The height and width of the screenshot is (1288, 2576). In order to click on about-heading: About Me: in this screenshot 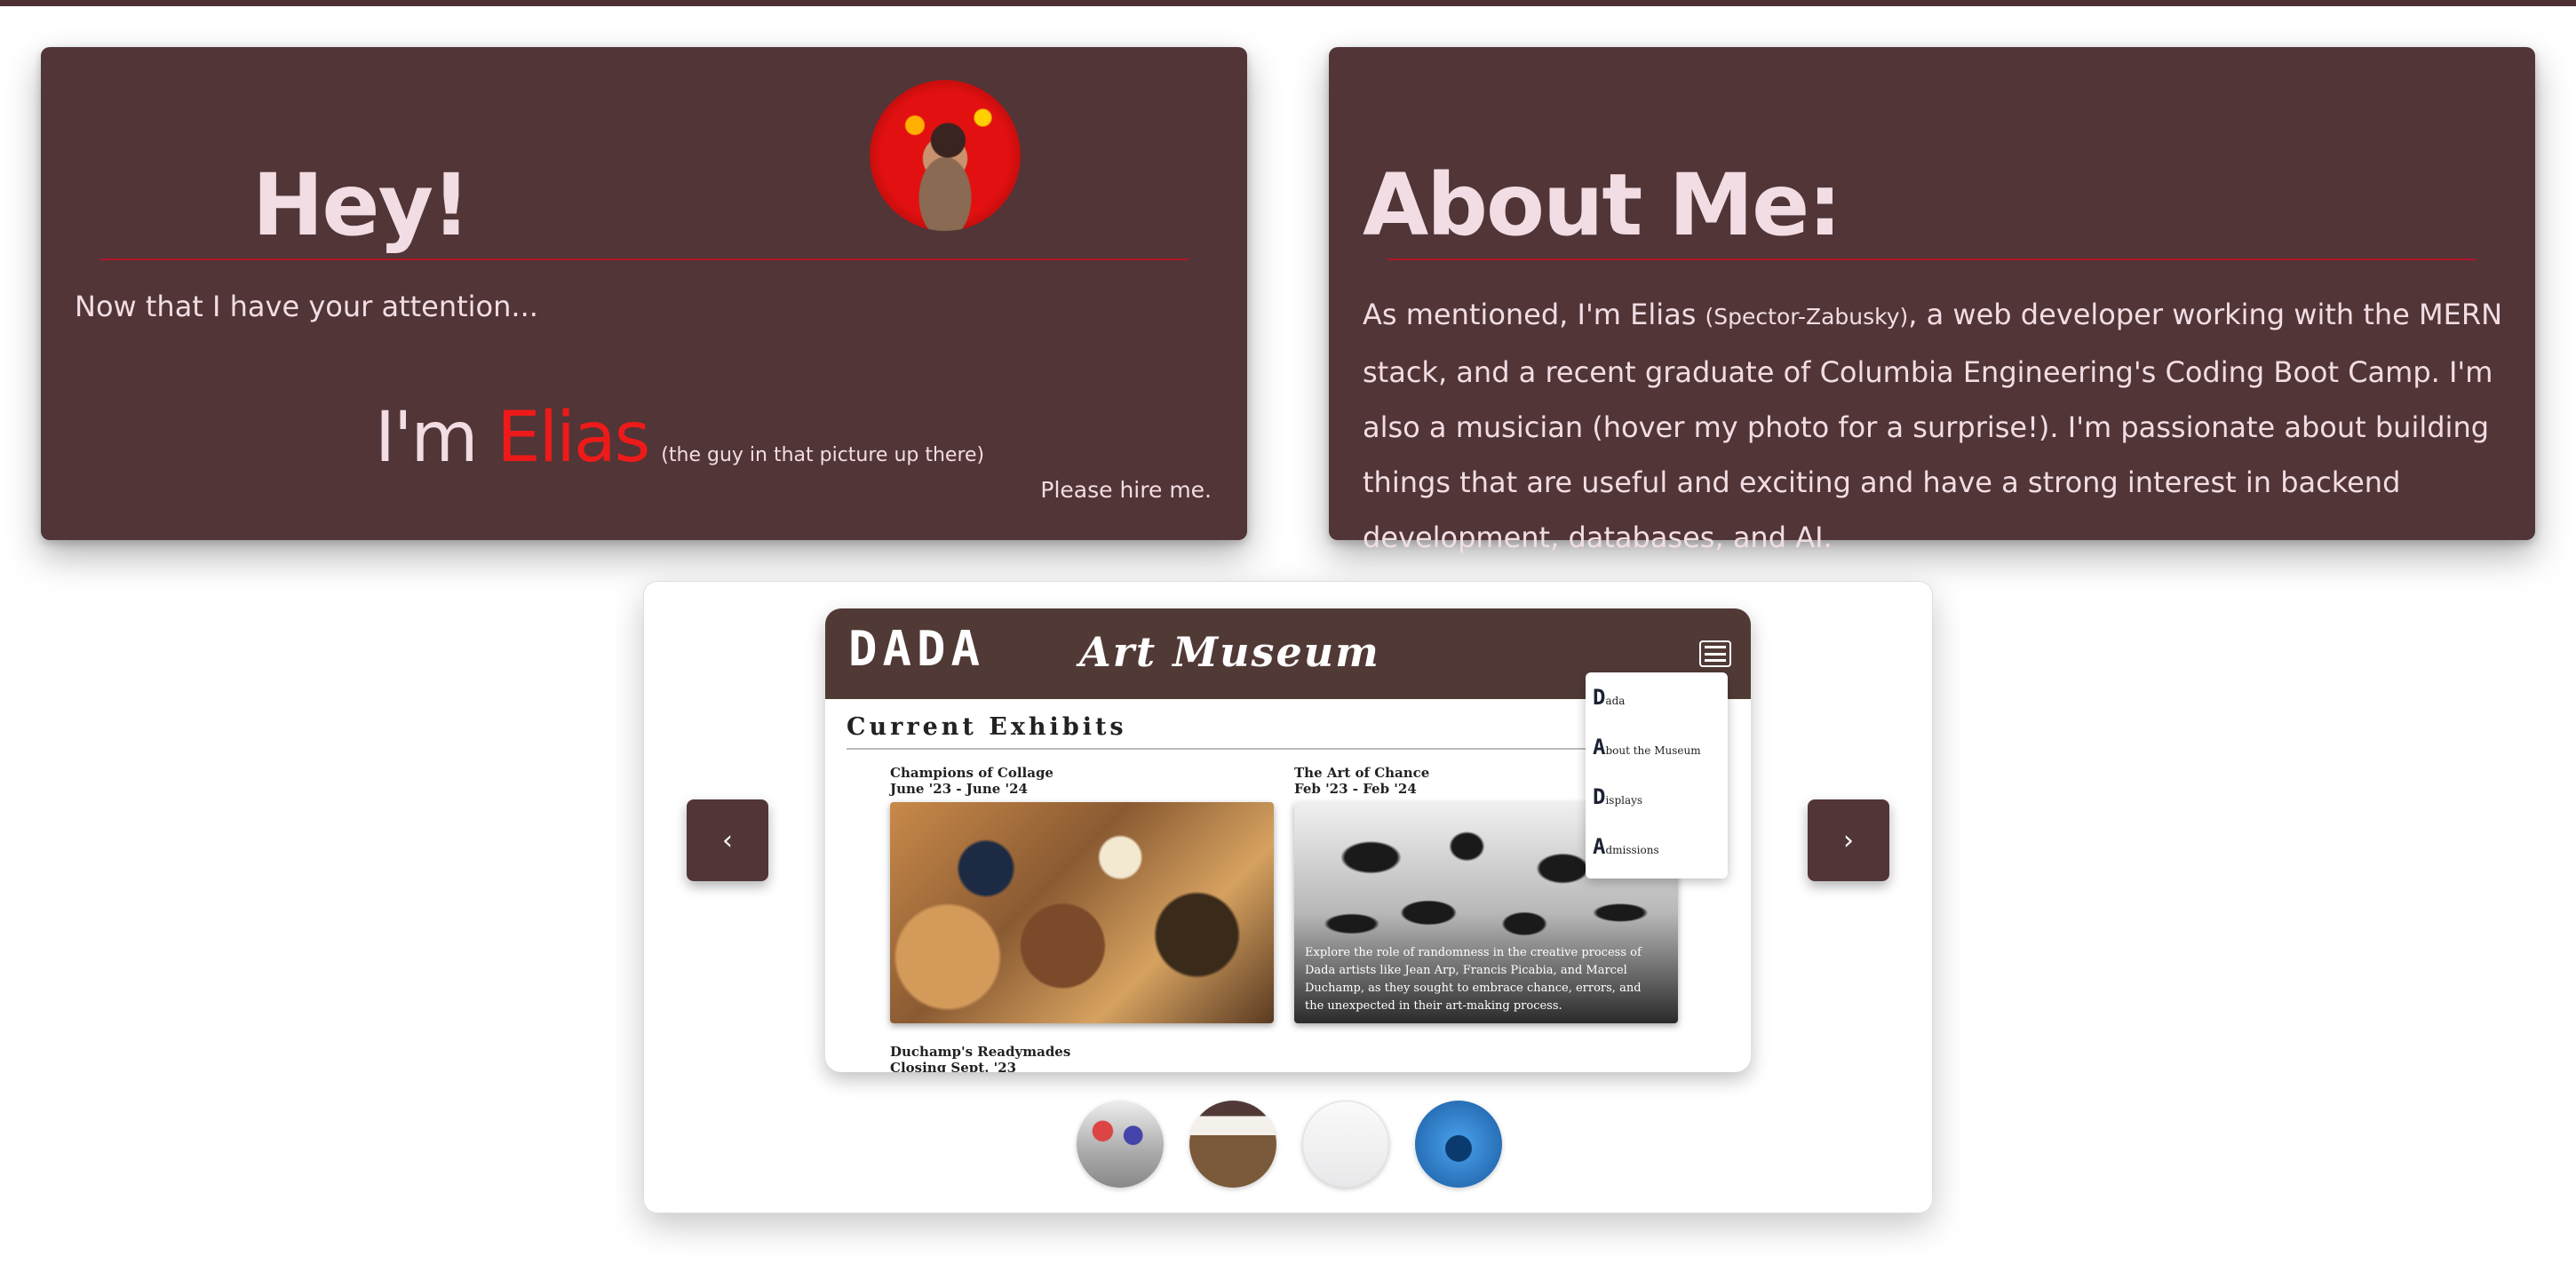, I will do `click(1602, 205)`.